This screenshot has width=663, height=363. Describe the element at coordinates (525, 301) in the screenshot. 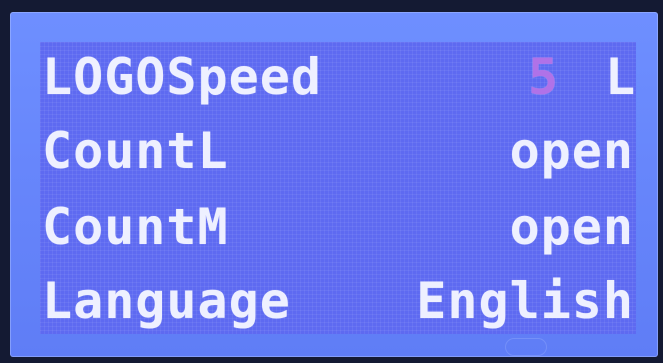

I see `language-value: English` at that location.